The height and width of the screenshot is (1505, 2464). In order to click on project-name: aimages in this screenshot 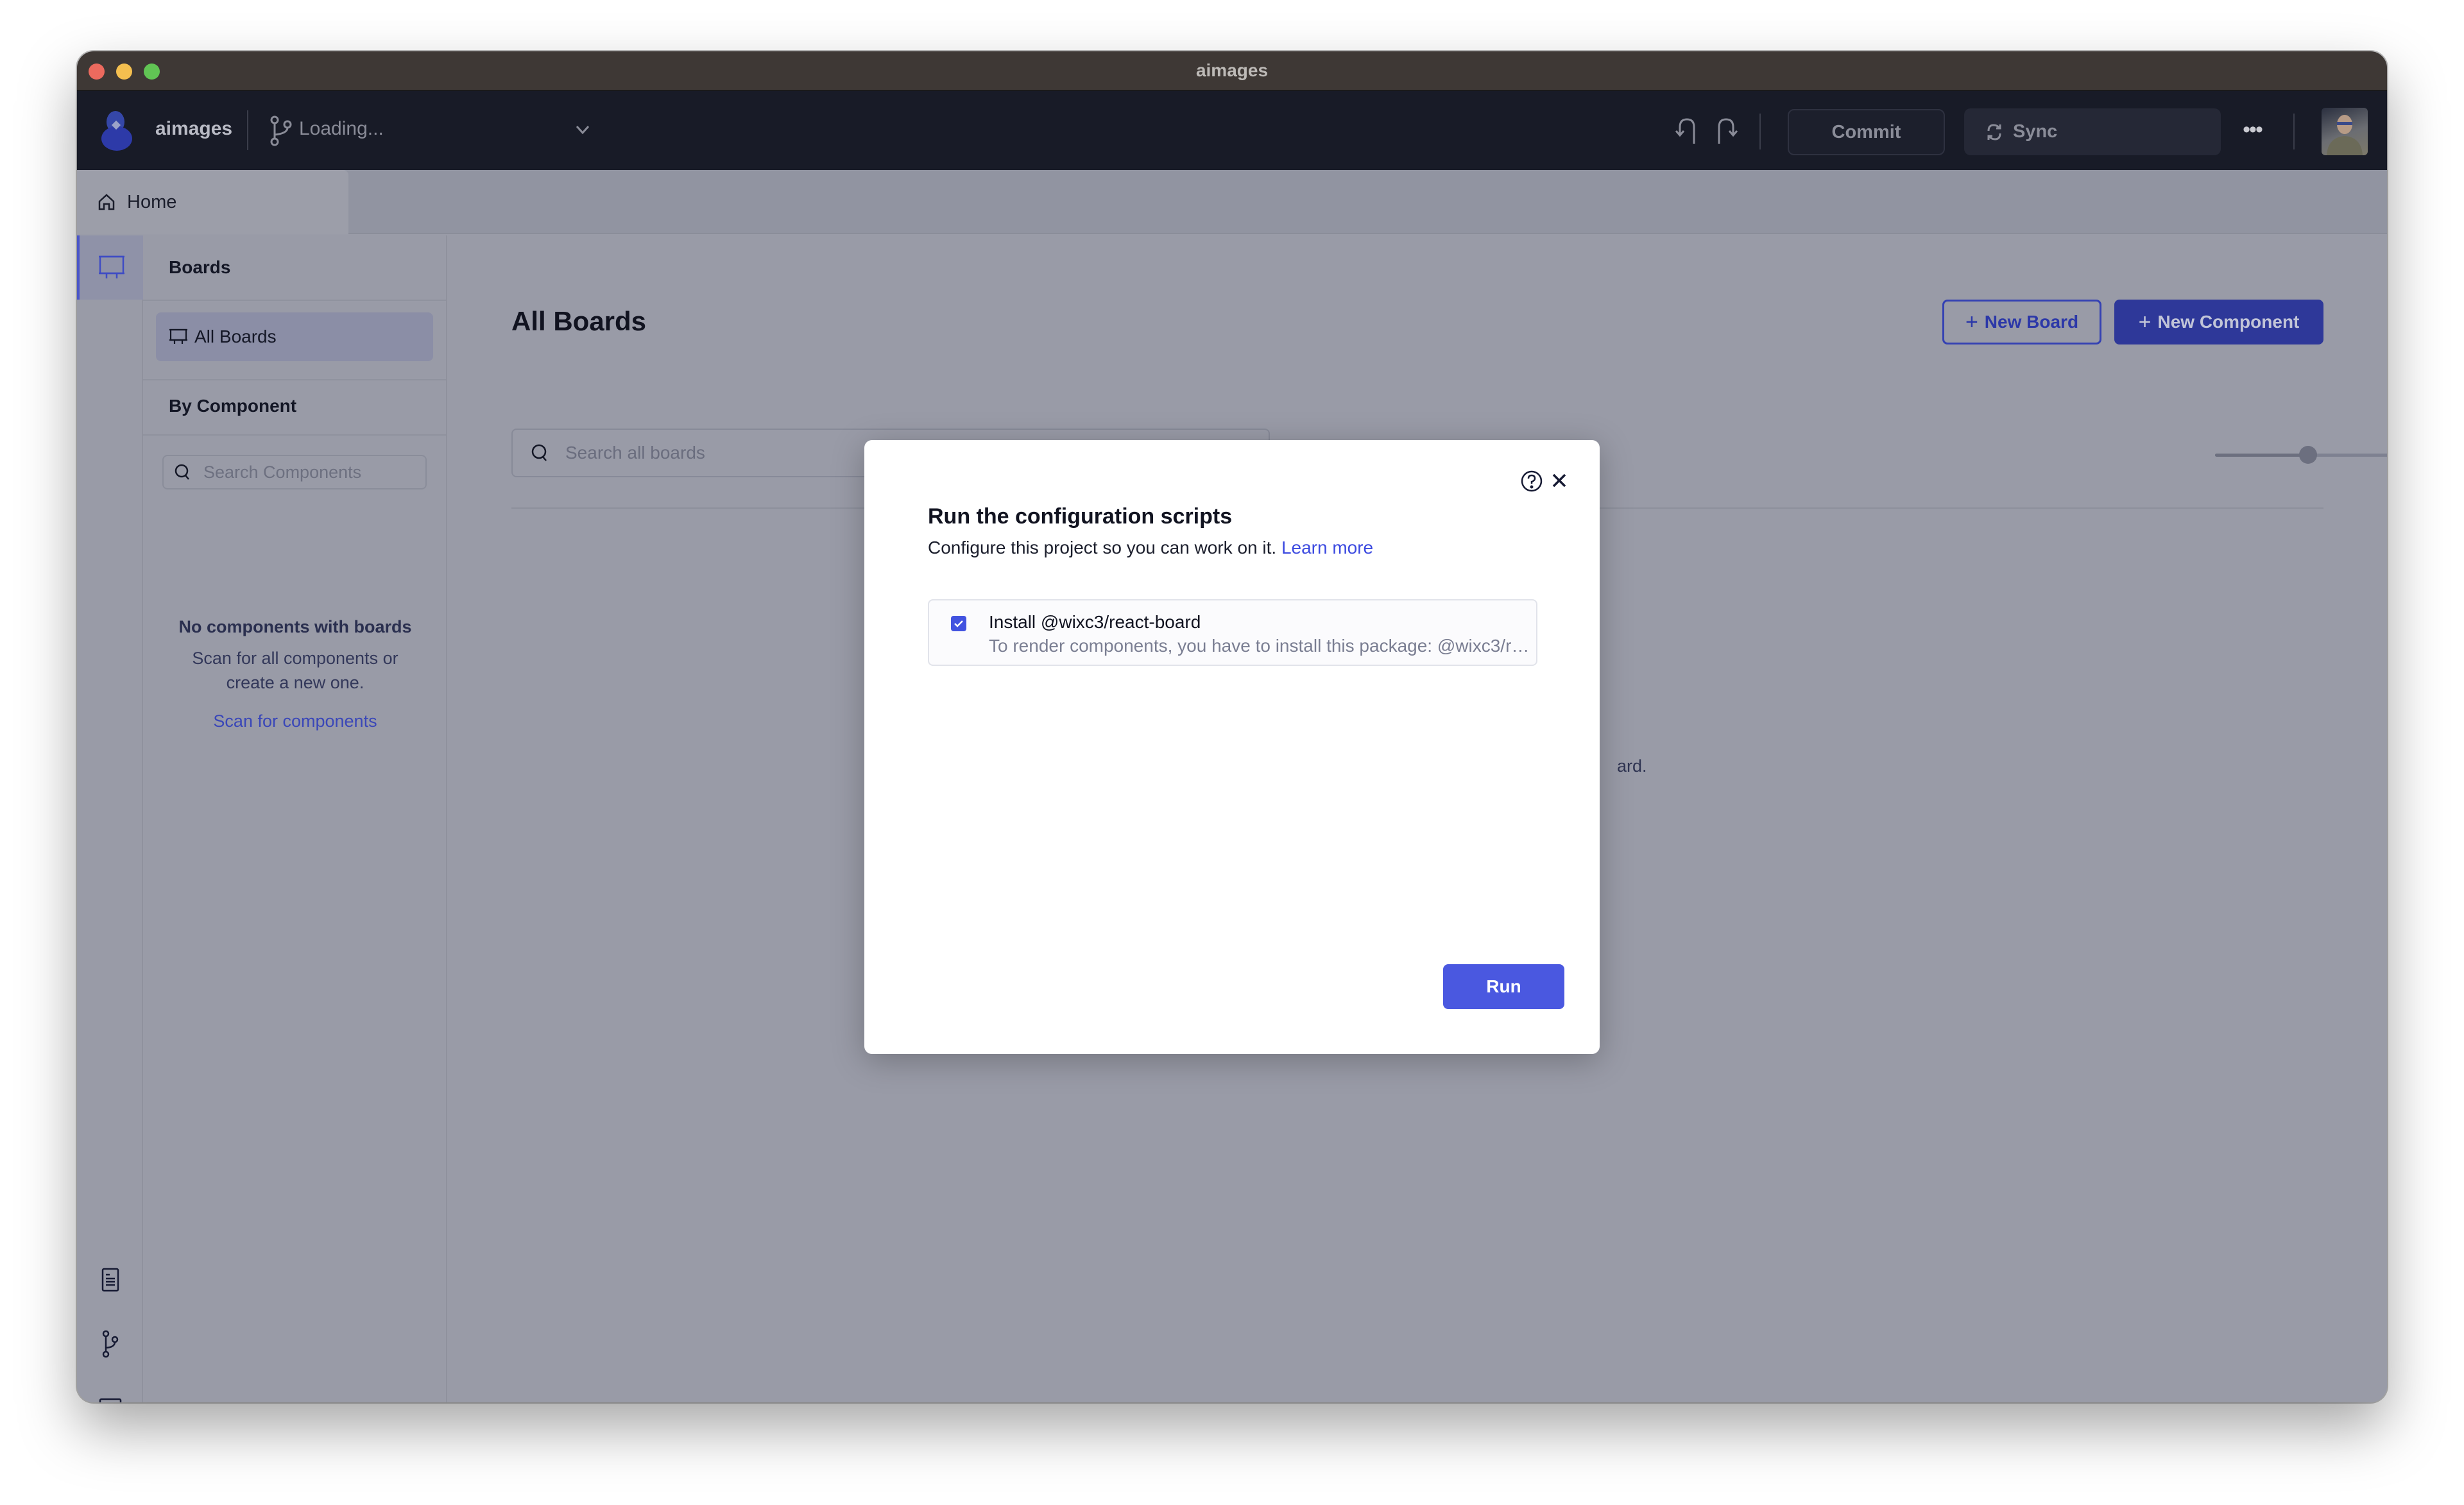, I will do `click(194, 129)`.